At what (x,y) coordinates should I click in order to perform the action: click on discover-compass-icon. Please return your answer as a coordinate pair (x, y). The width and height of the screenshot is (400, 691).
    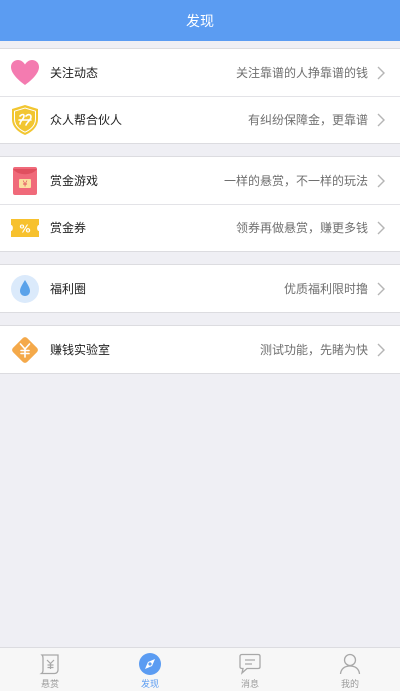
    Looking at the image, I should click on (150, 664).